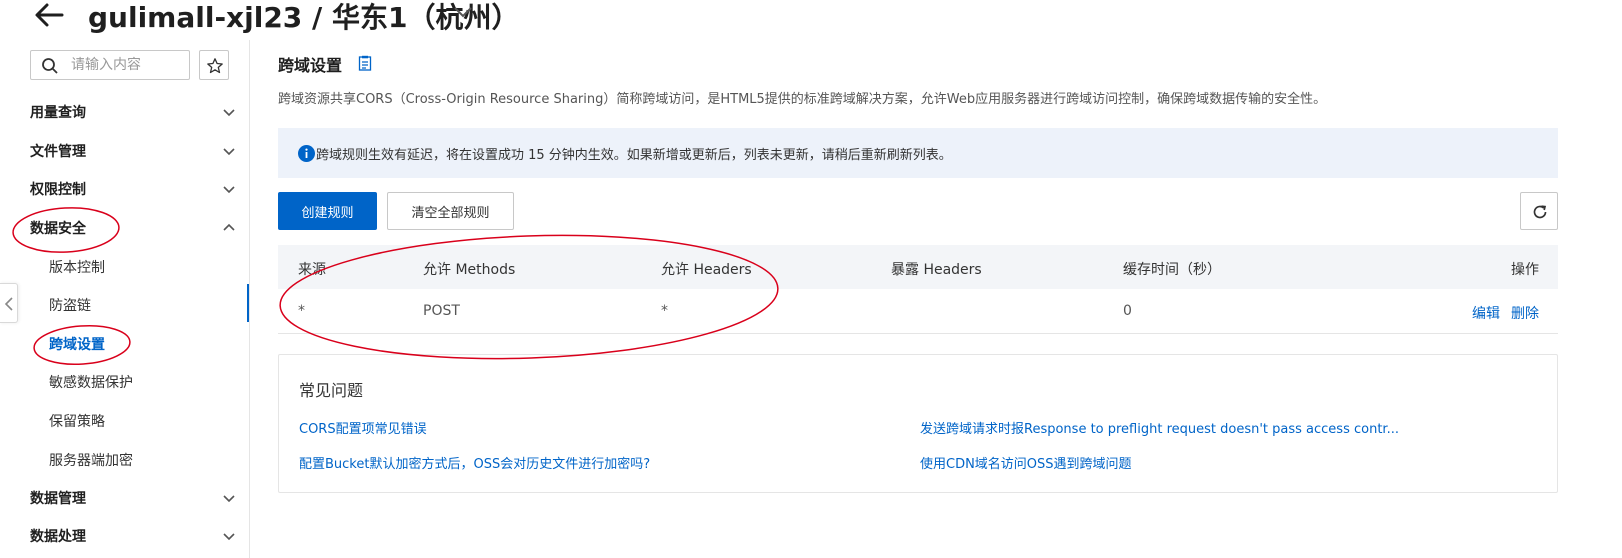 This screenshot has height=558, width=1622. I want to click on delete-link: 删除, so click(1525, 313).